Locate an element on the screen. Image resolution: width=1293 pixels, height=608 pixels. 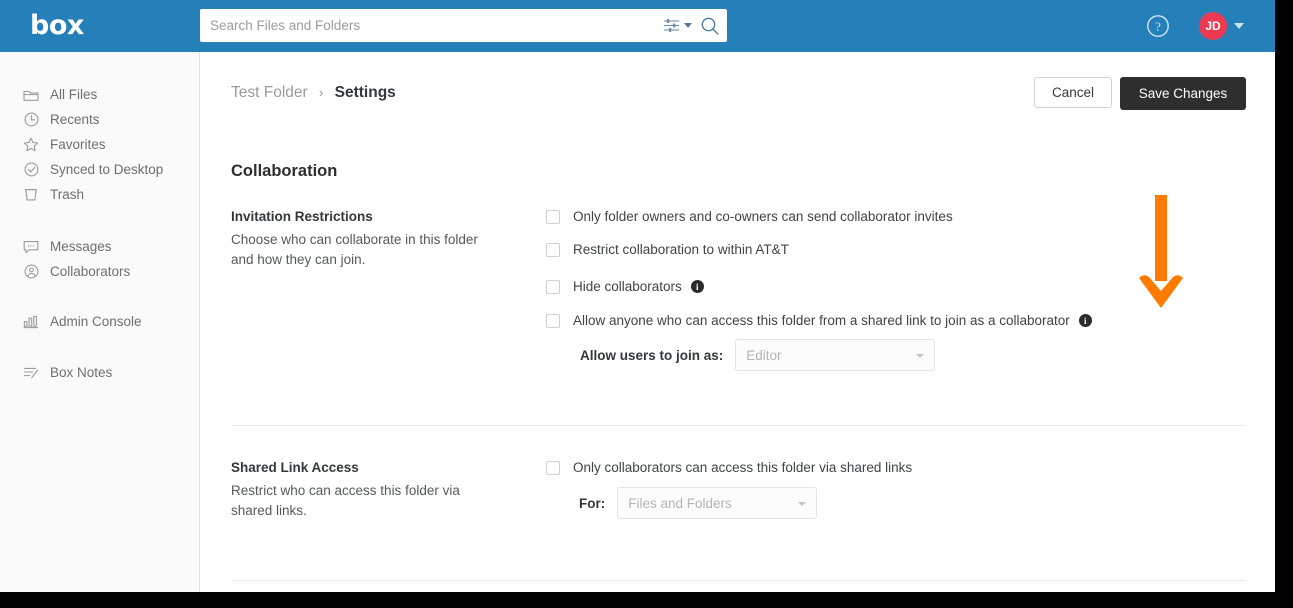
sidebar-item-label: Box Notes is located at coordinates (81, 372).